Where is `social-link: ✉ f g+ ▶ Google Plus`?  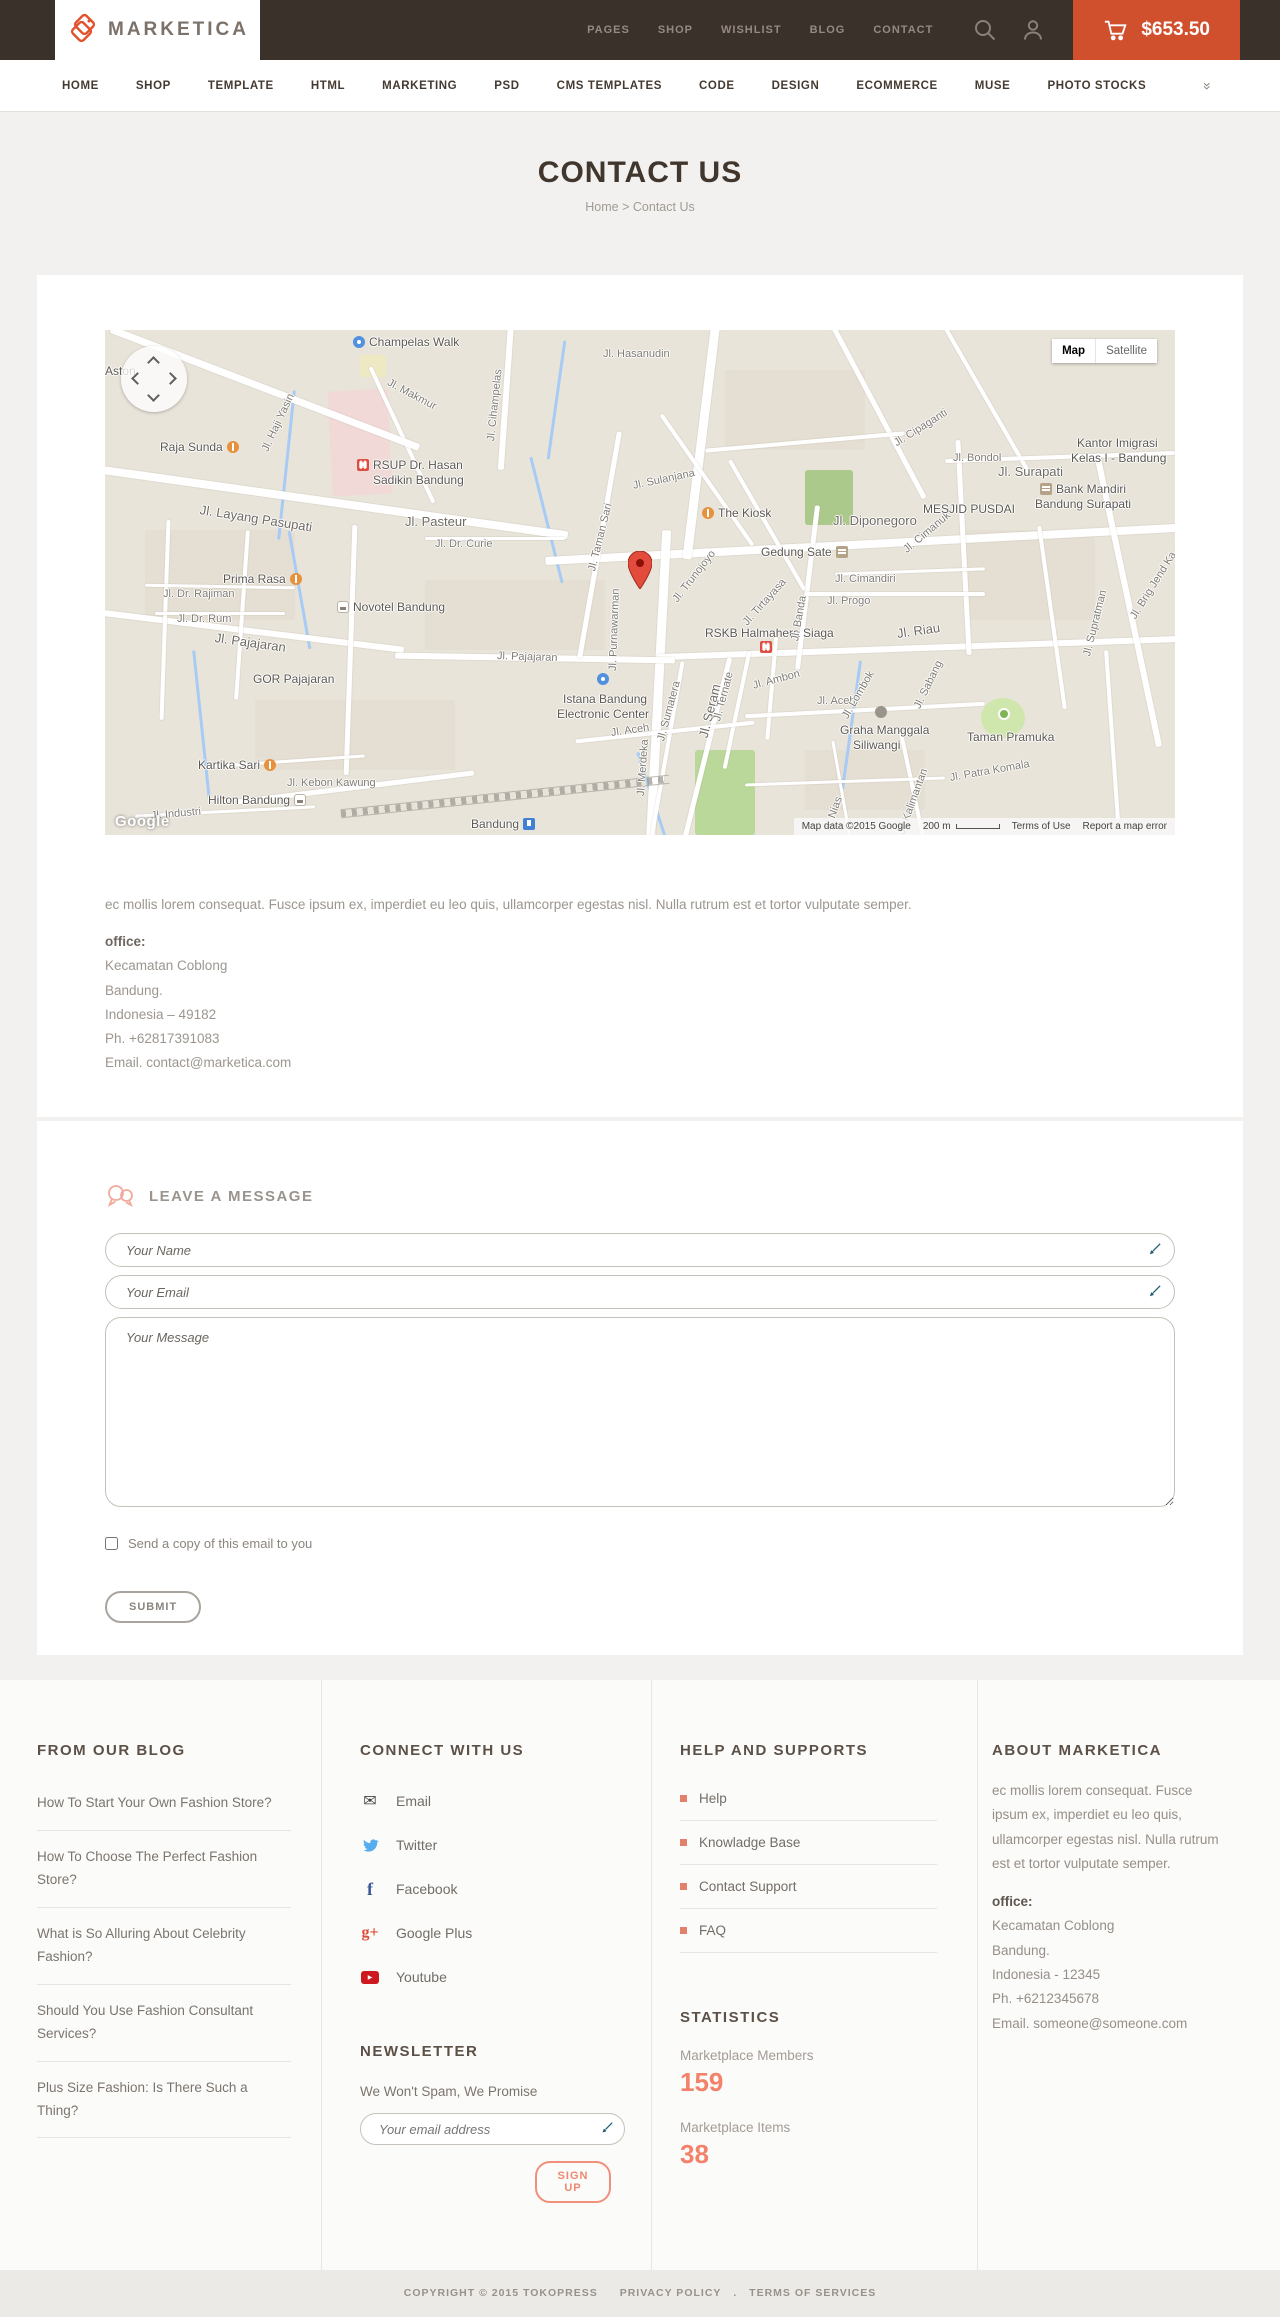
social-link: ✉ f g+ ▶ Google Plus is located at coordinates (485, 1933).